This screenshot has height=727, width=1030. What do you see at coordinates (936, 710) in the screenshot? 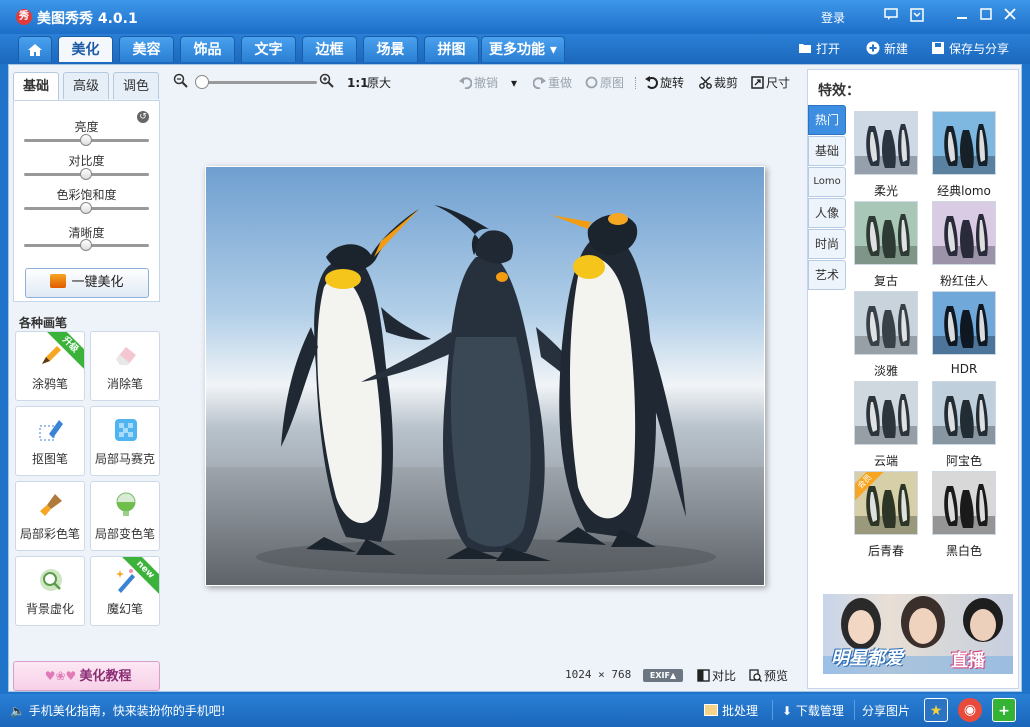
I see `star-share-icon: ★` at bounding box center [936, 710].